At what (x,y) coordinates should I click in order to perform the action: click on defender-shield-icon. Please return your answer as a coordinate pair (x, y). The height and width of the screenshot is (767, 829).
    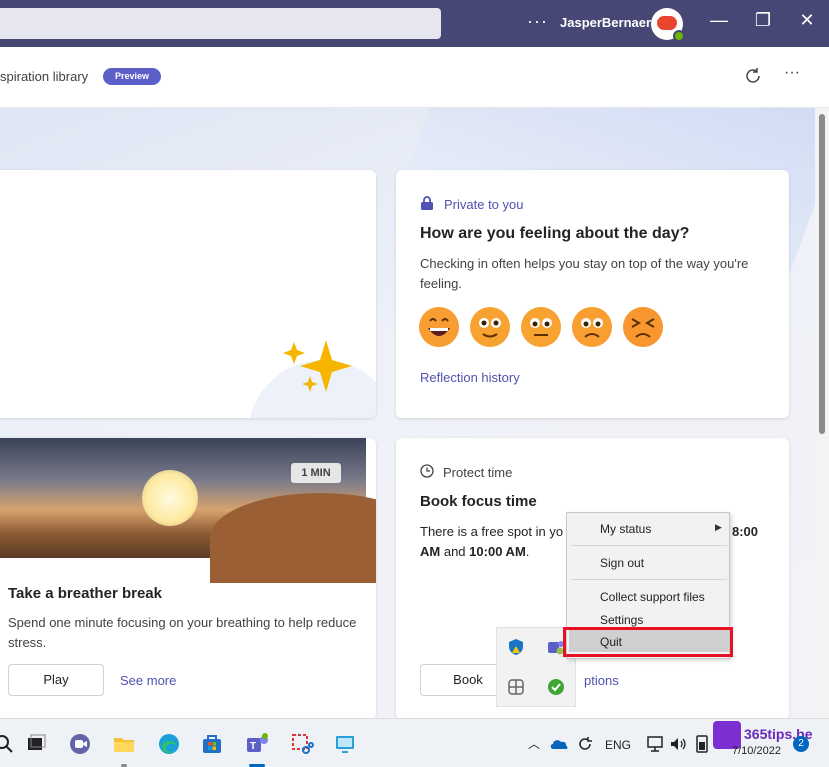
    Looking at the image, I should click on (516, 647).